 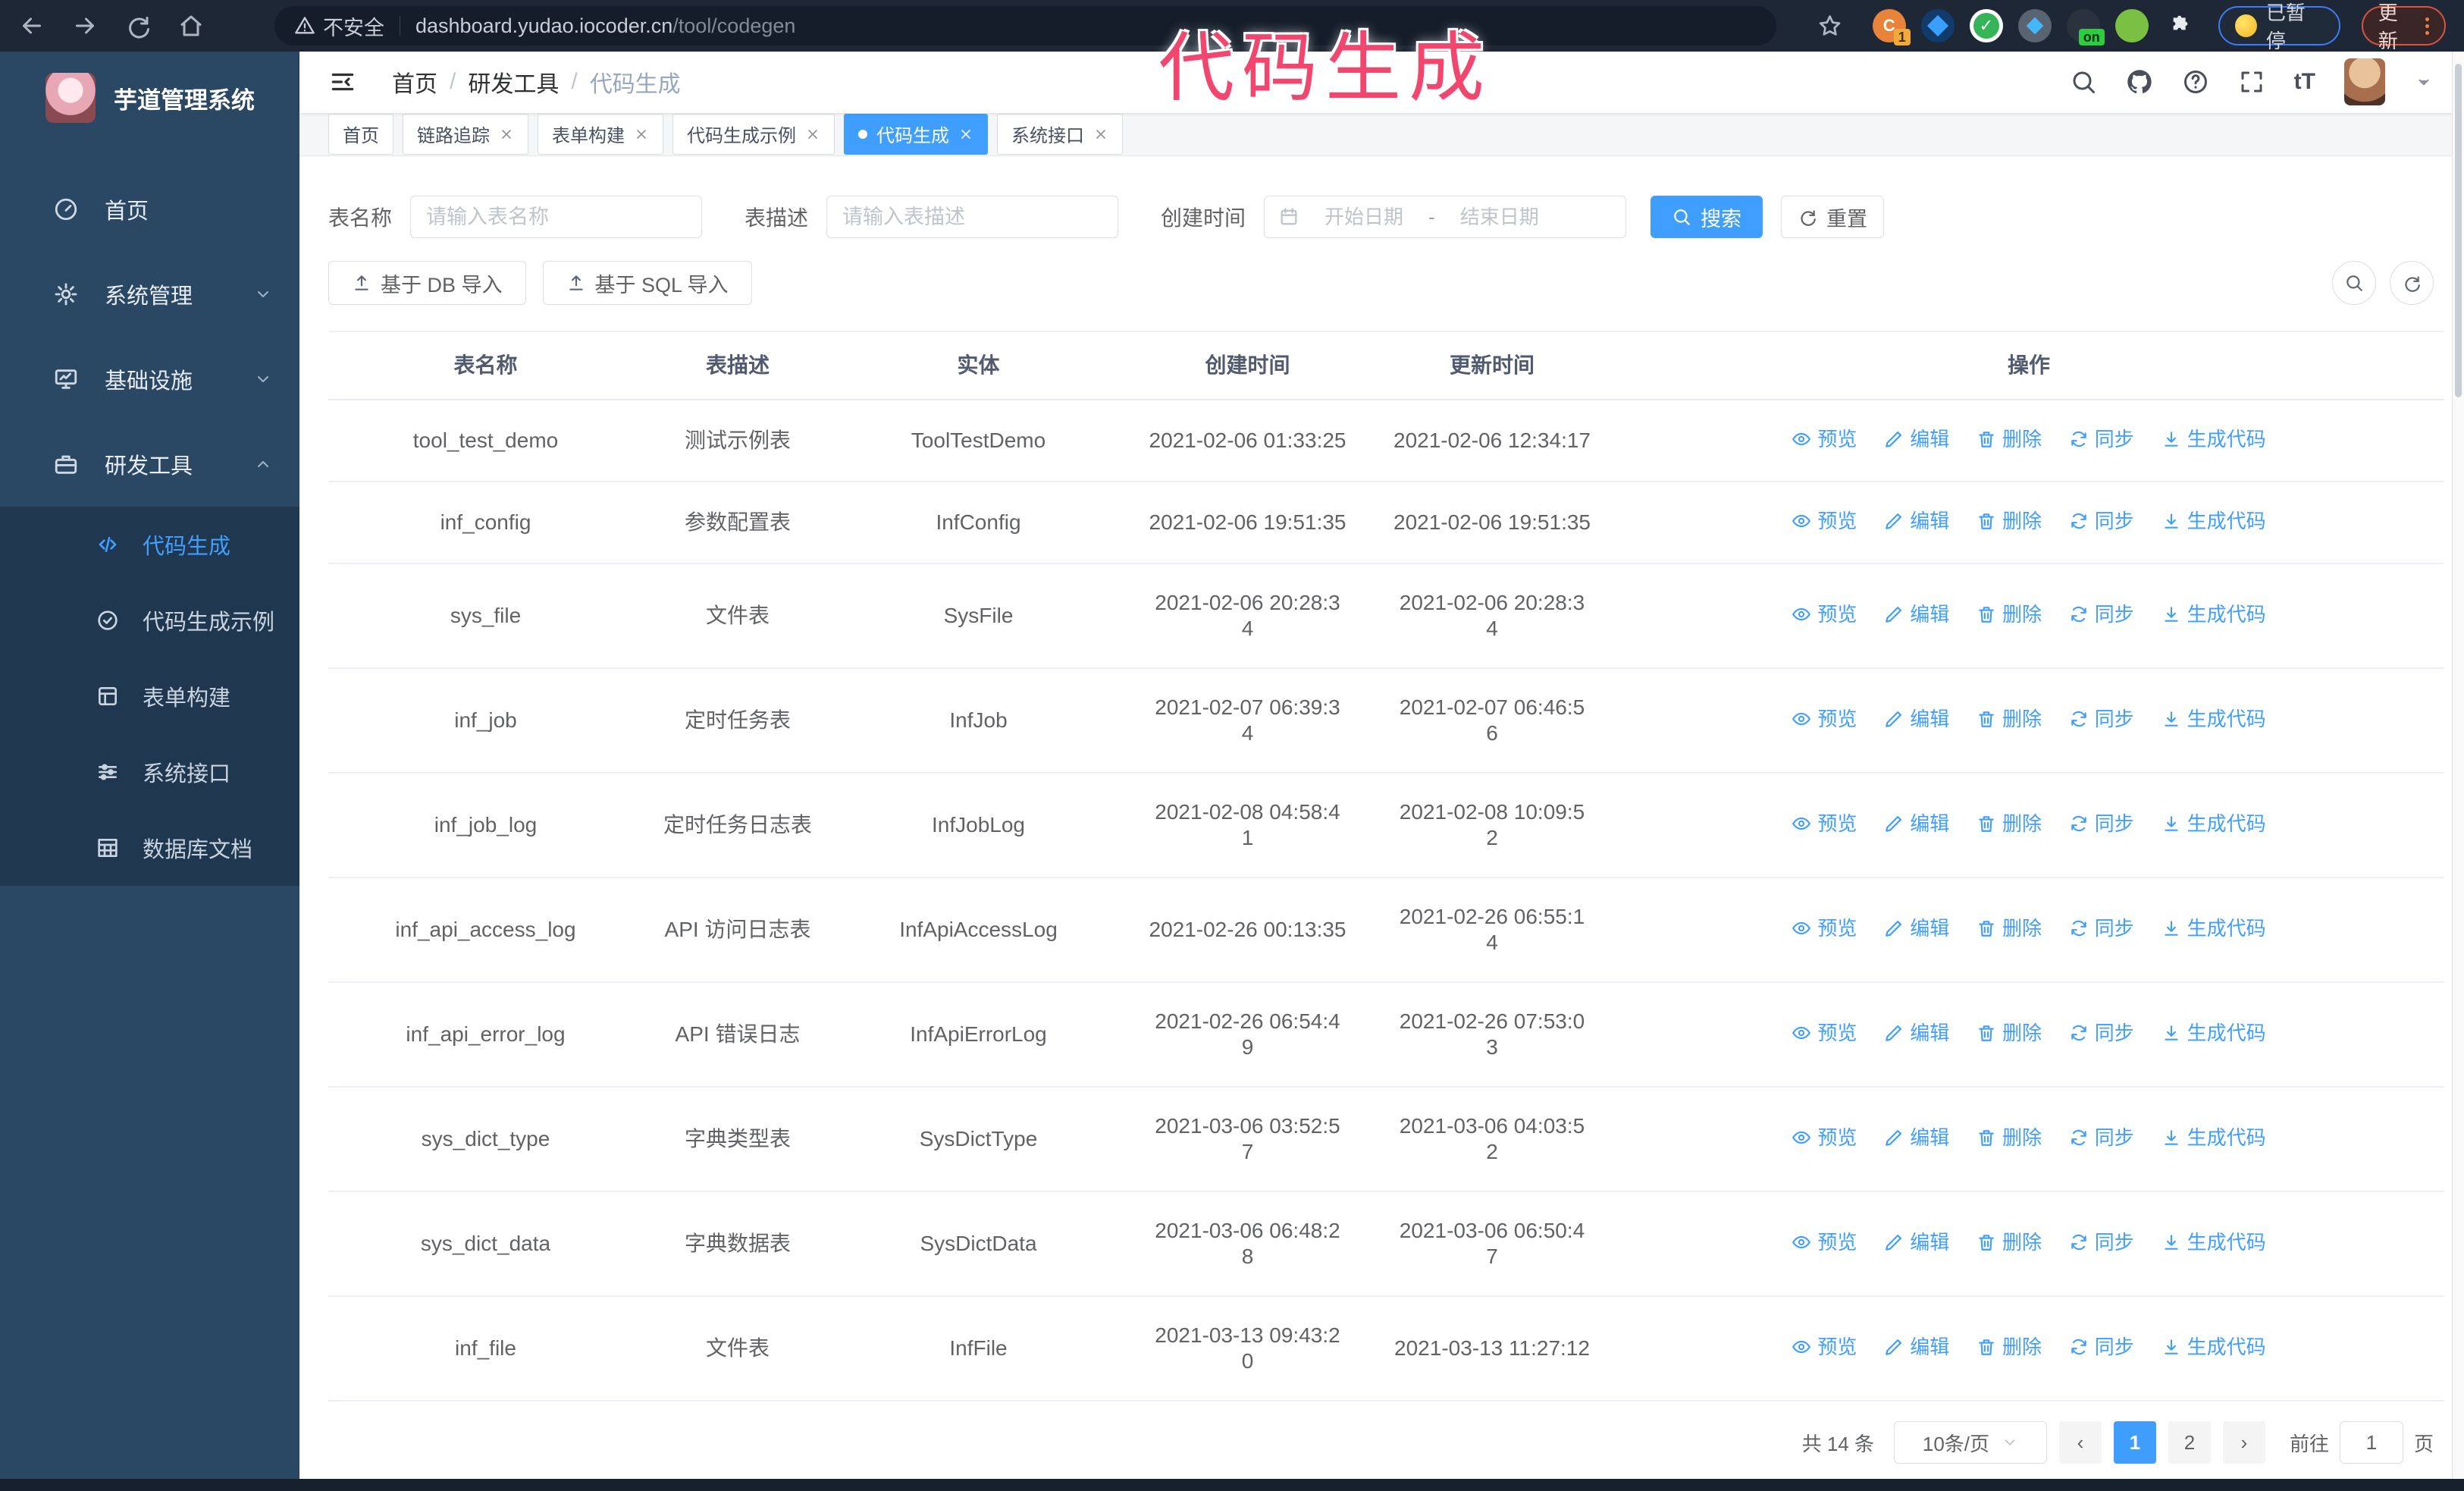 What do you see at coordinates (2458, 765) in the screenshot?
I see `window-scrollbar` at bounding box center [2458, 765].